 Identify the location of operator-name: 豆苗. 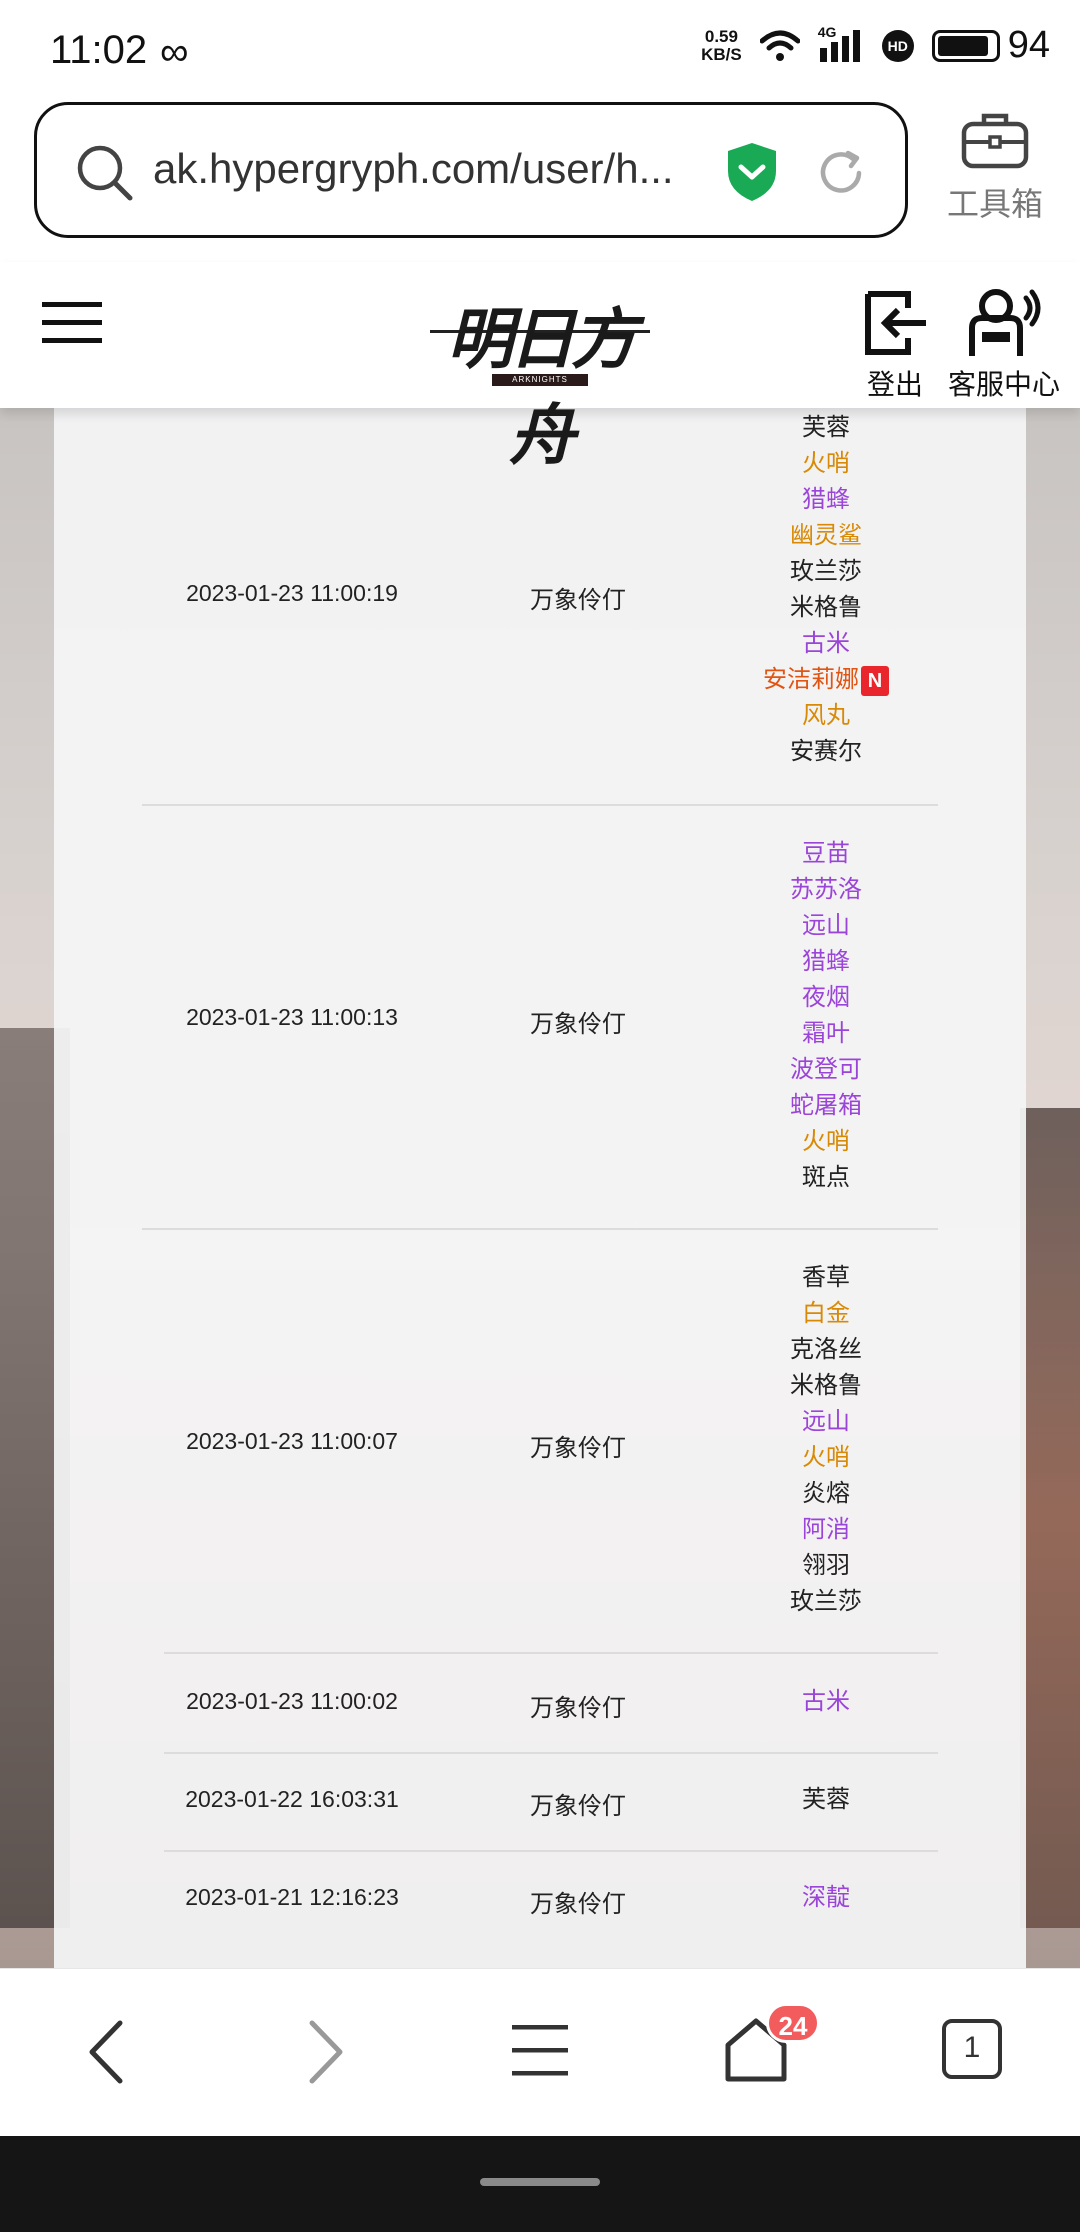
(826, 853).